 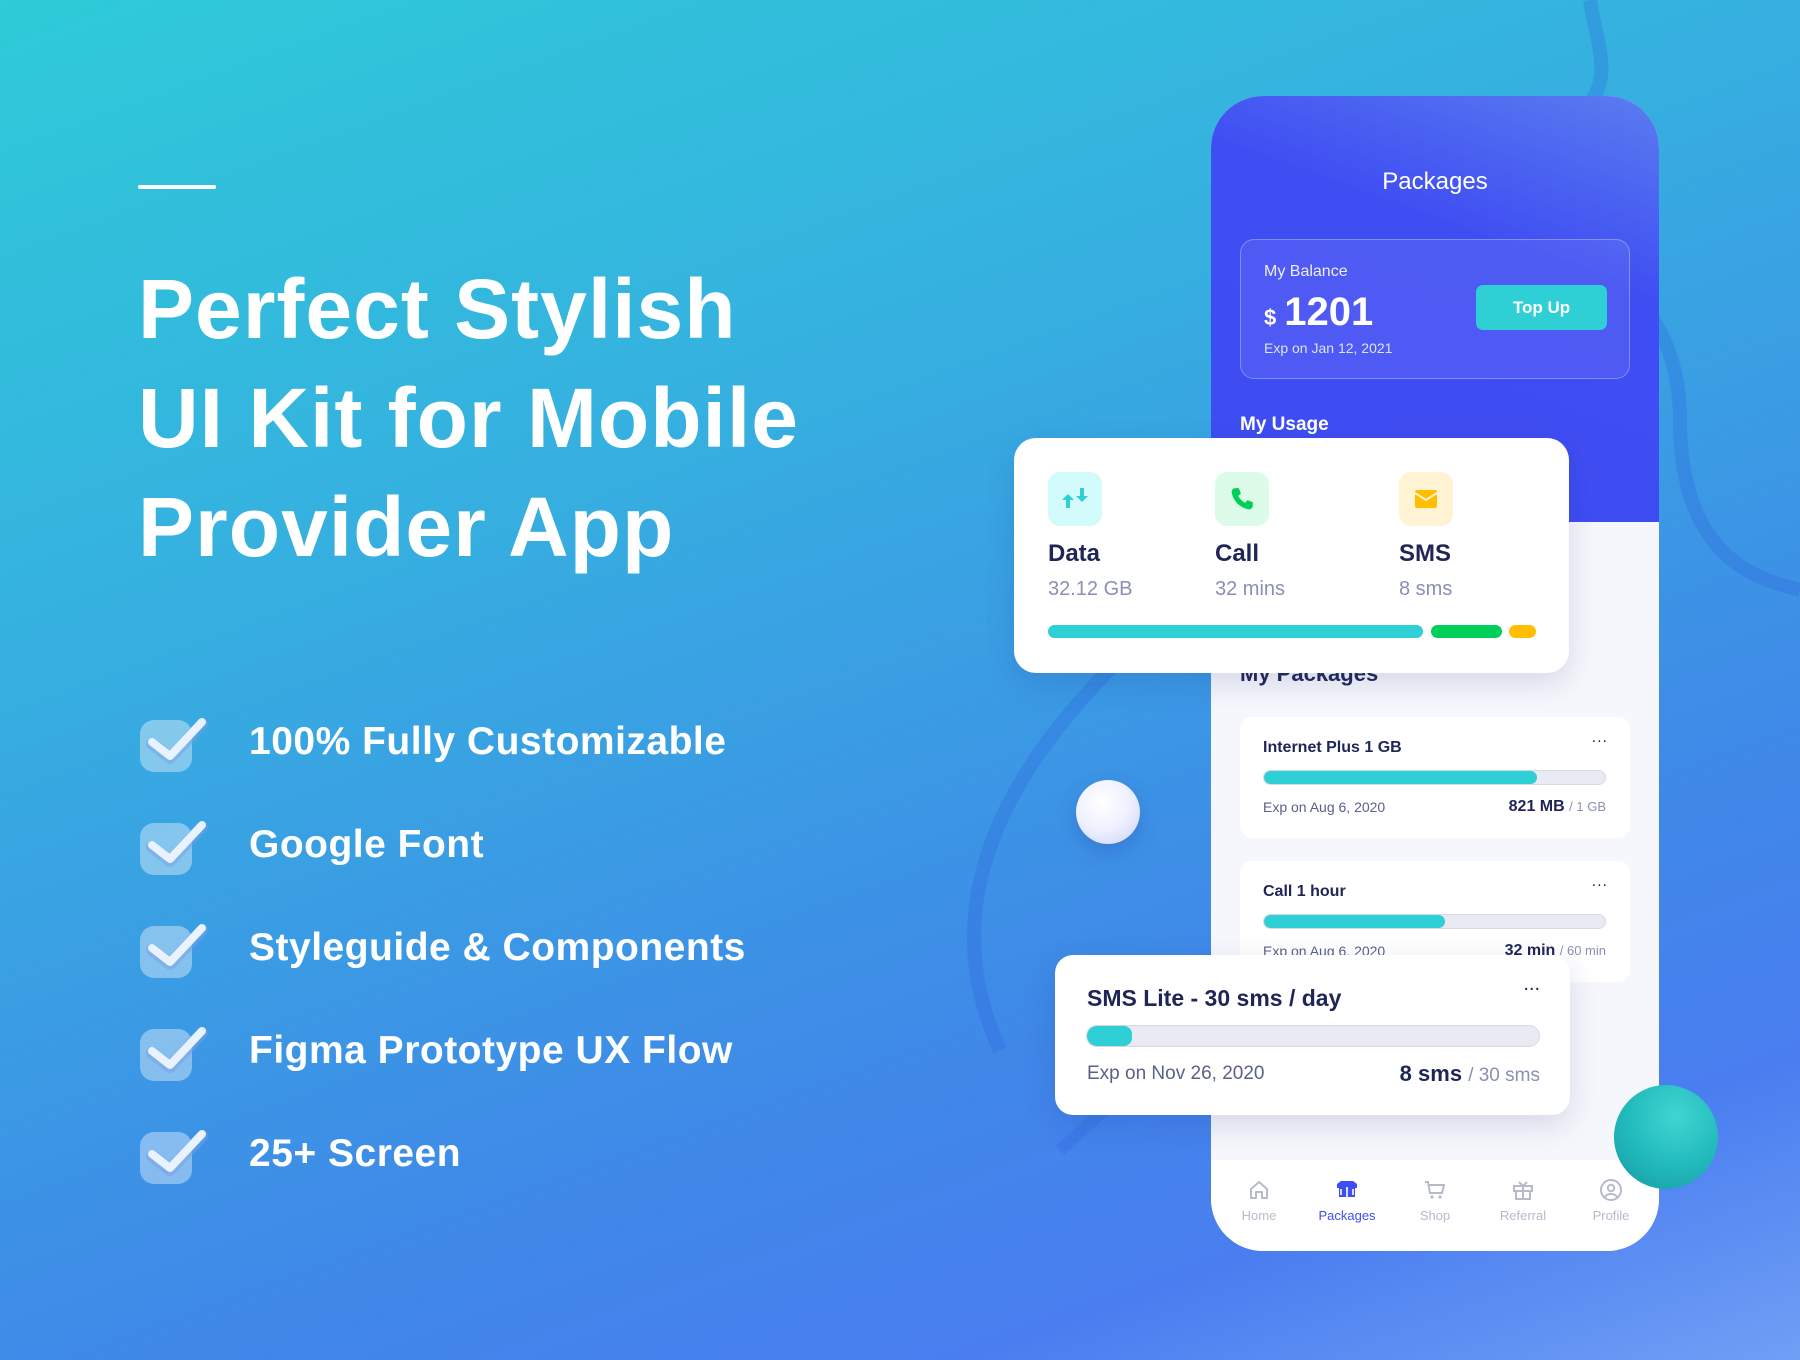 I want to click on package-usage: 8 sms / 30 sms, so click(x=1469, y=1073).